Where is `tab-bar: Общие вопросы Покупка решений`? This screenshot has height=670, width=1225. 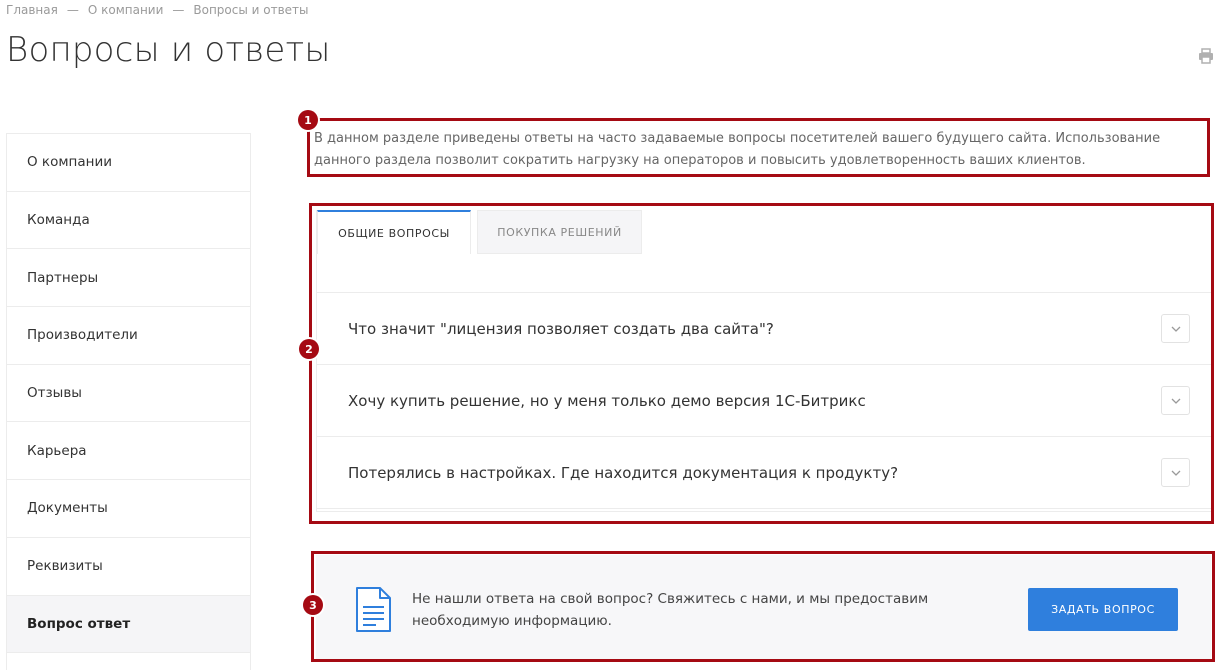 tab-bar: Общие вопросы Покупка решений is located at coordinates (479, 233).